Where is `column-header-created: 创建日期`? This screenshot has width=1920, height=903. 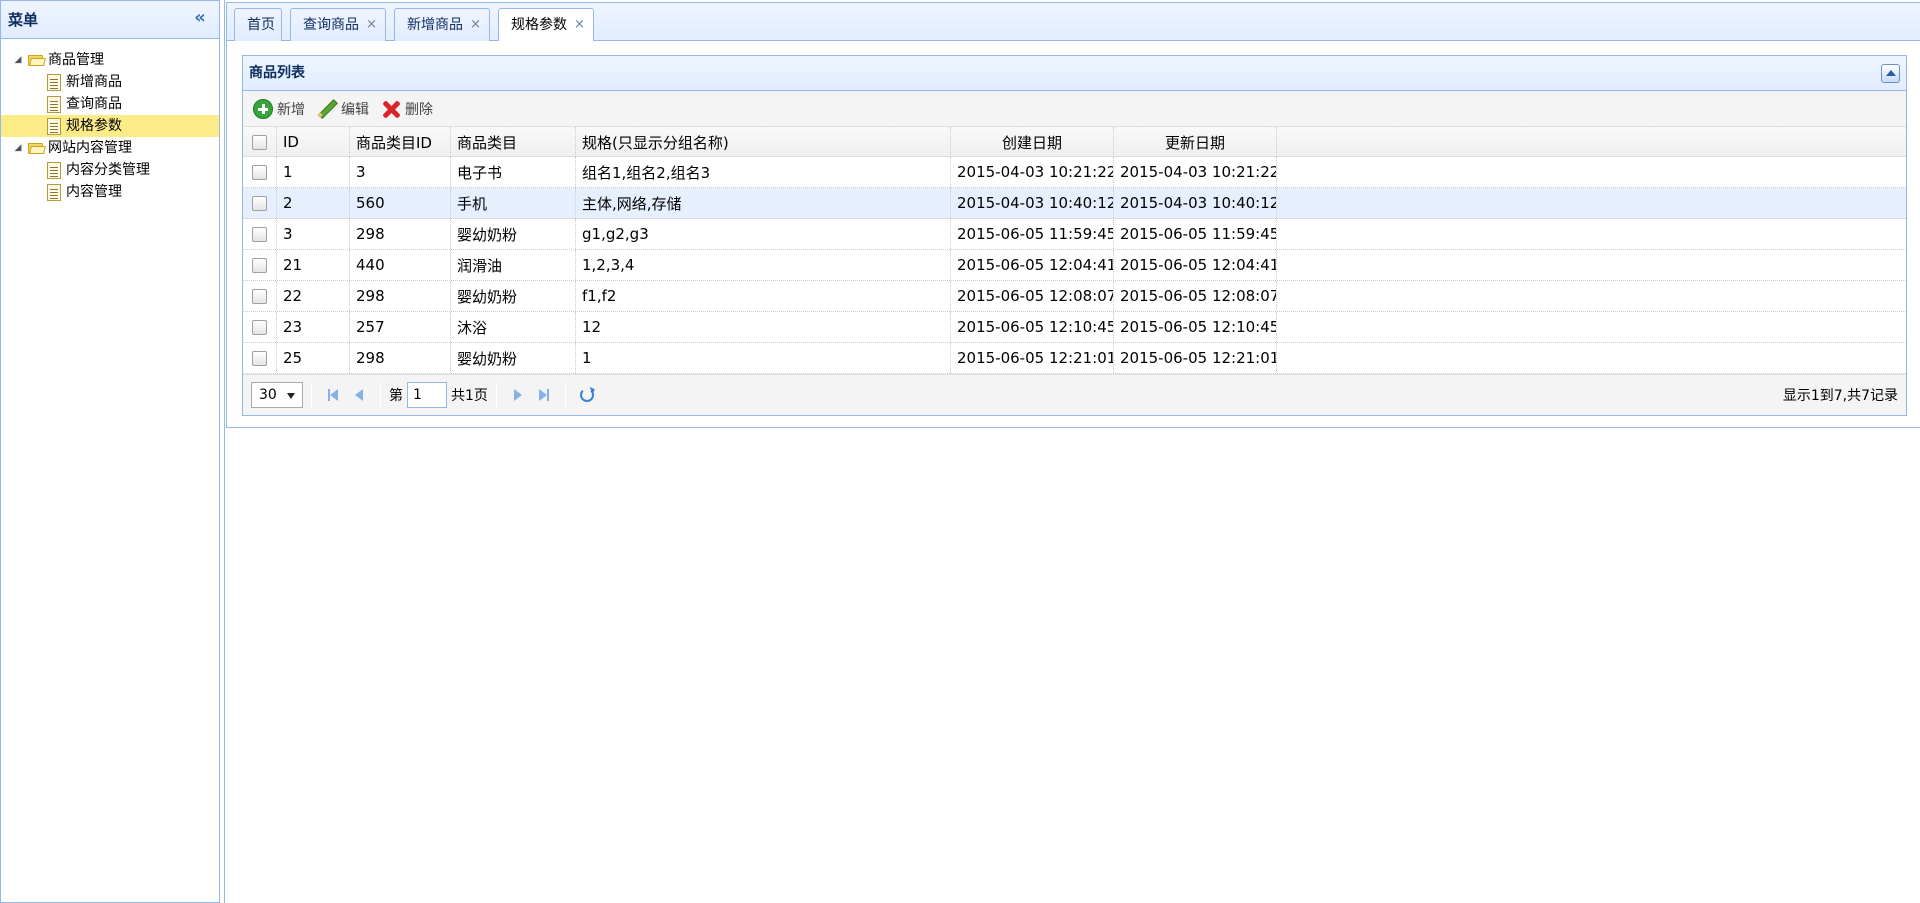
column-header-created: 创建日期 is located at coordinates (1032, 142).